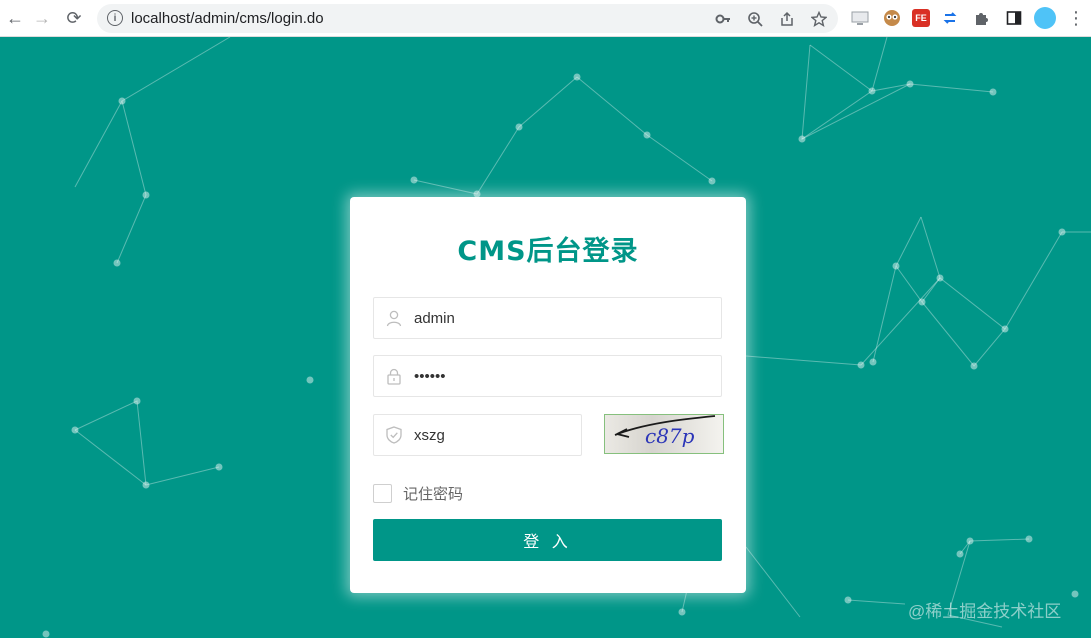  Describe the element at coordinates (547, 376) in the screenshot. I see `password-field: ••••••` at that location.